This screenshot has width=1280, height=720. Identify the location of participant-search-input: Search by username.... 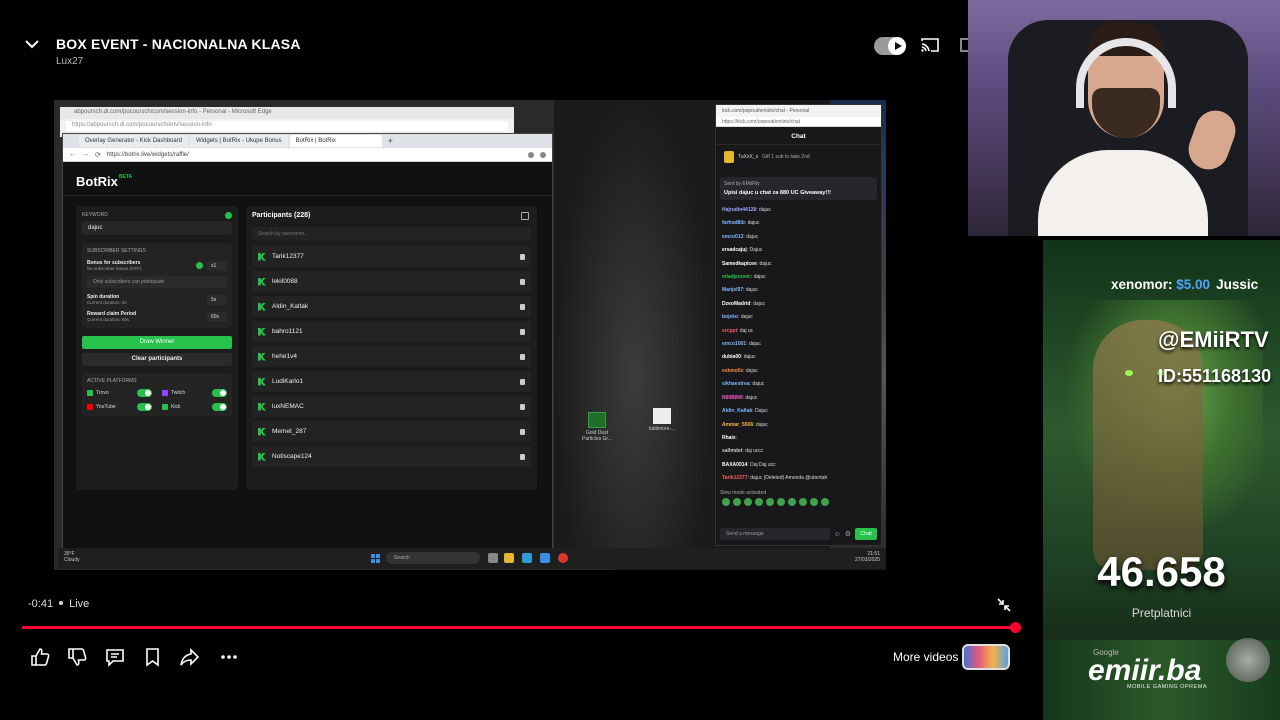
(391, 233).